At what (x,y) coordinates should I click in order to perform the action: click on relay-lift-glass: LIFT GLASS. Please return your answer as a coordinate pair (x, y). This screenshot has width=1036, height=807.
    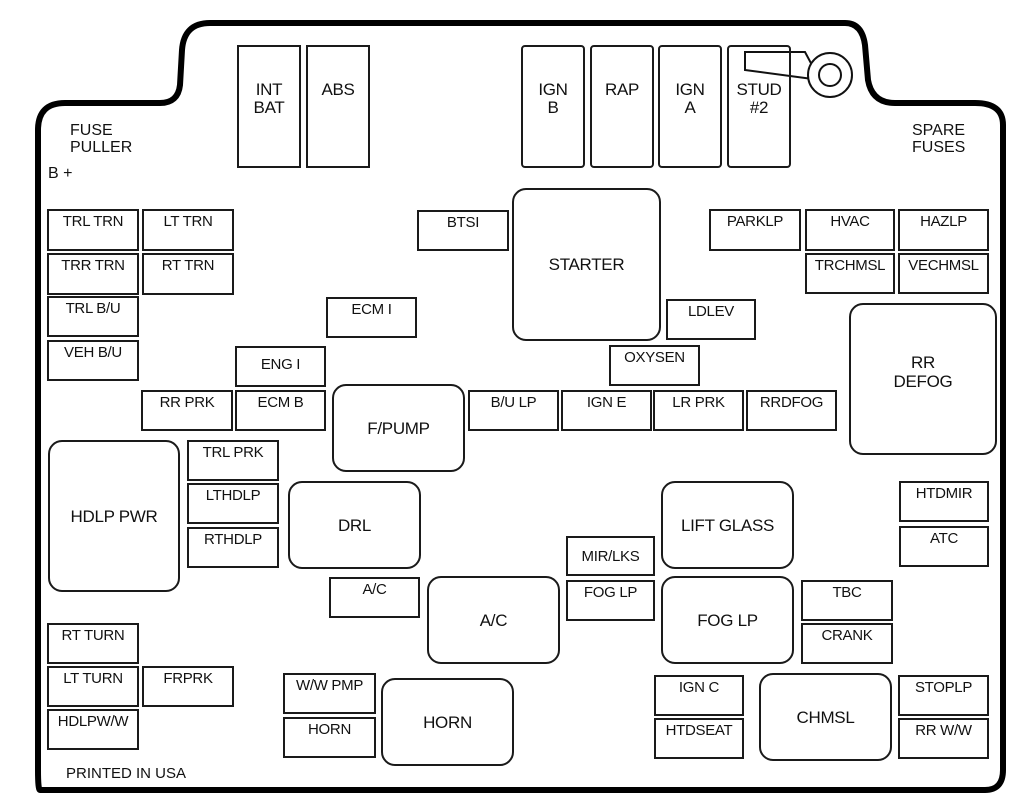
    Looking at the image, I should click on (727, 525).